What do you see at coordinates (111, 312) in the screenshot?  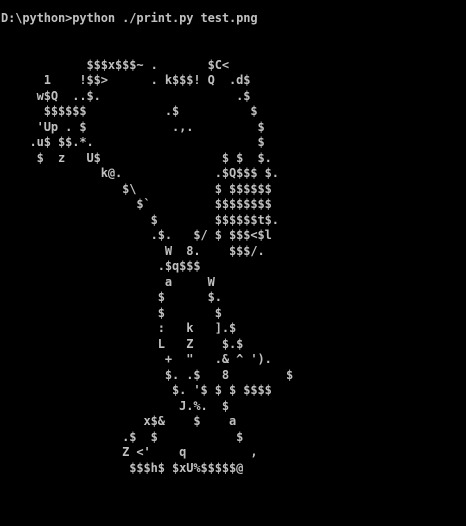 I see `ascii-art-line: $ $` at bounding box center [111, 312].